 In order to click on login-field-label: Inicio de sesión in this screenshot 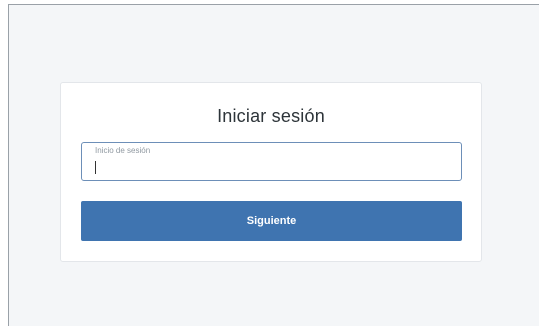, I will do `click(123, 150)`.